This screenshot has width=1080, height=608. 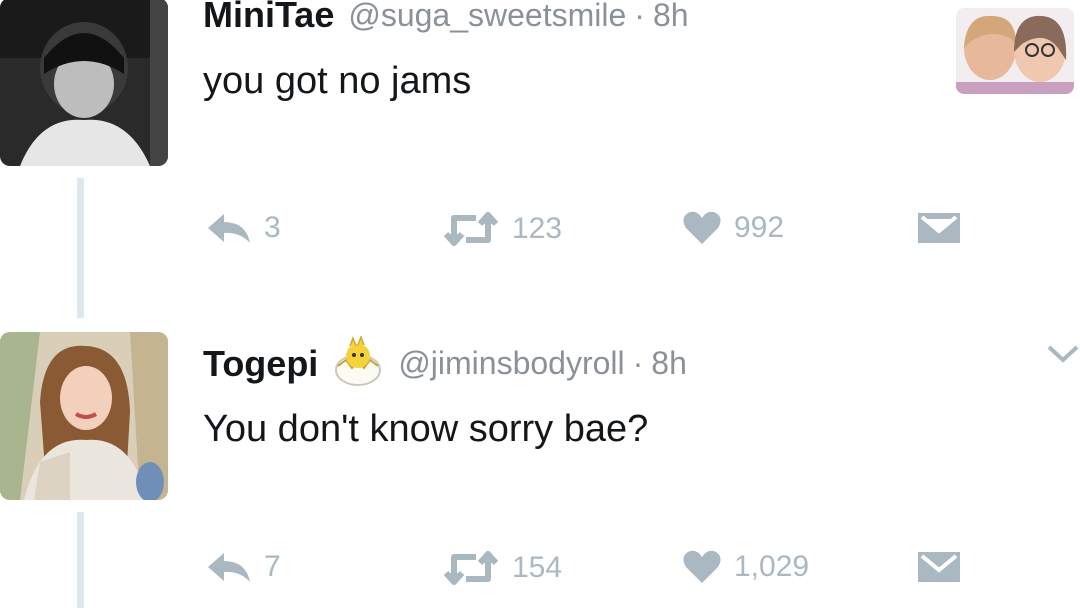 I want to click on like-button: 1,029, so click(x=745, y=567).